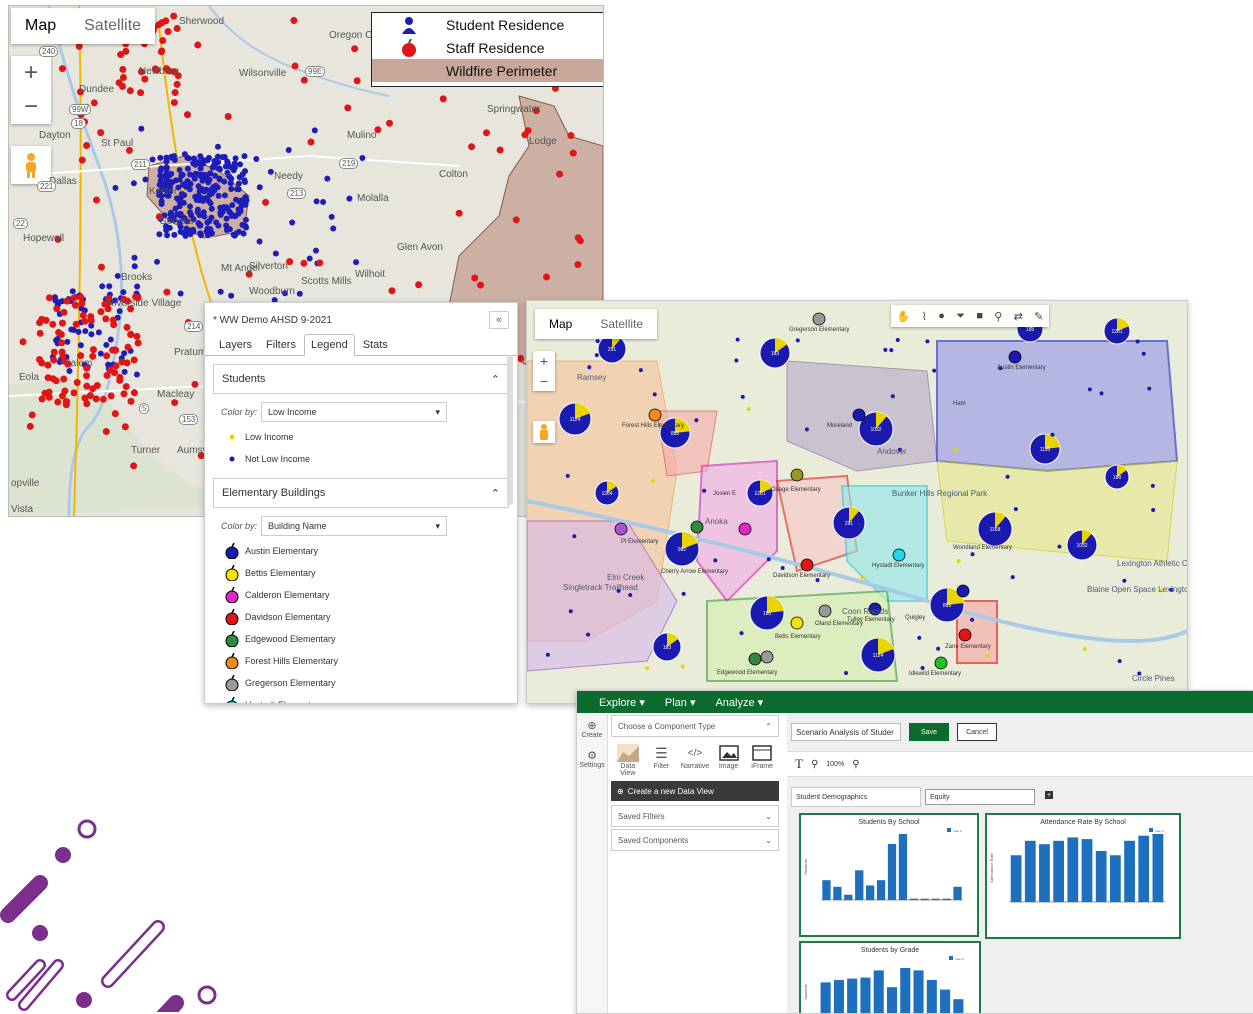 The height and width of the screenshot is (1014, 1253). I want to click on create-data-view-button: ⊕ Create a new Data View, so click(695, 791).